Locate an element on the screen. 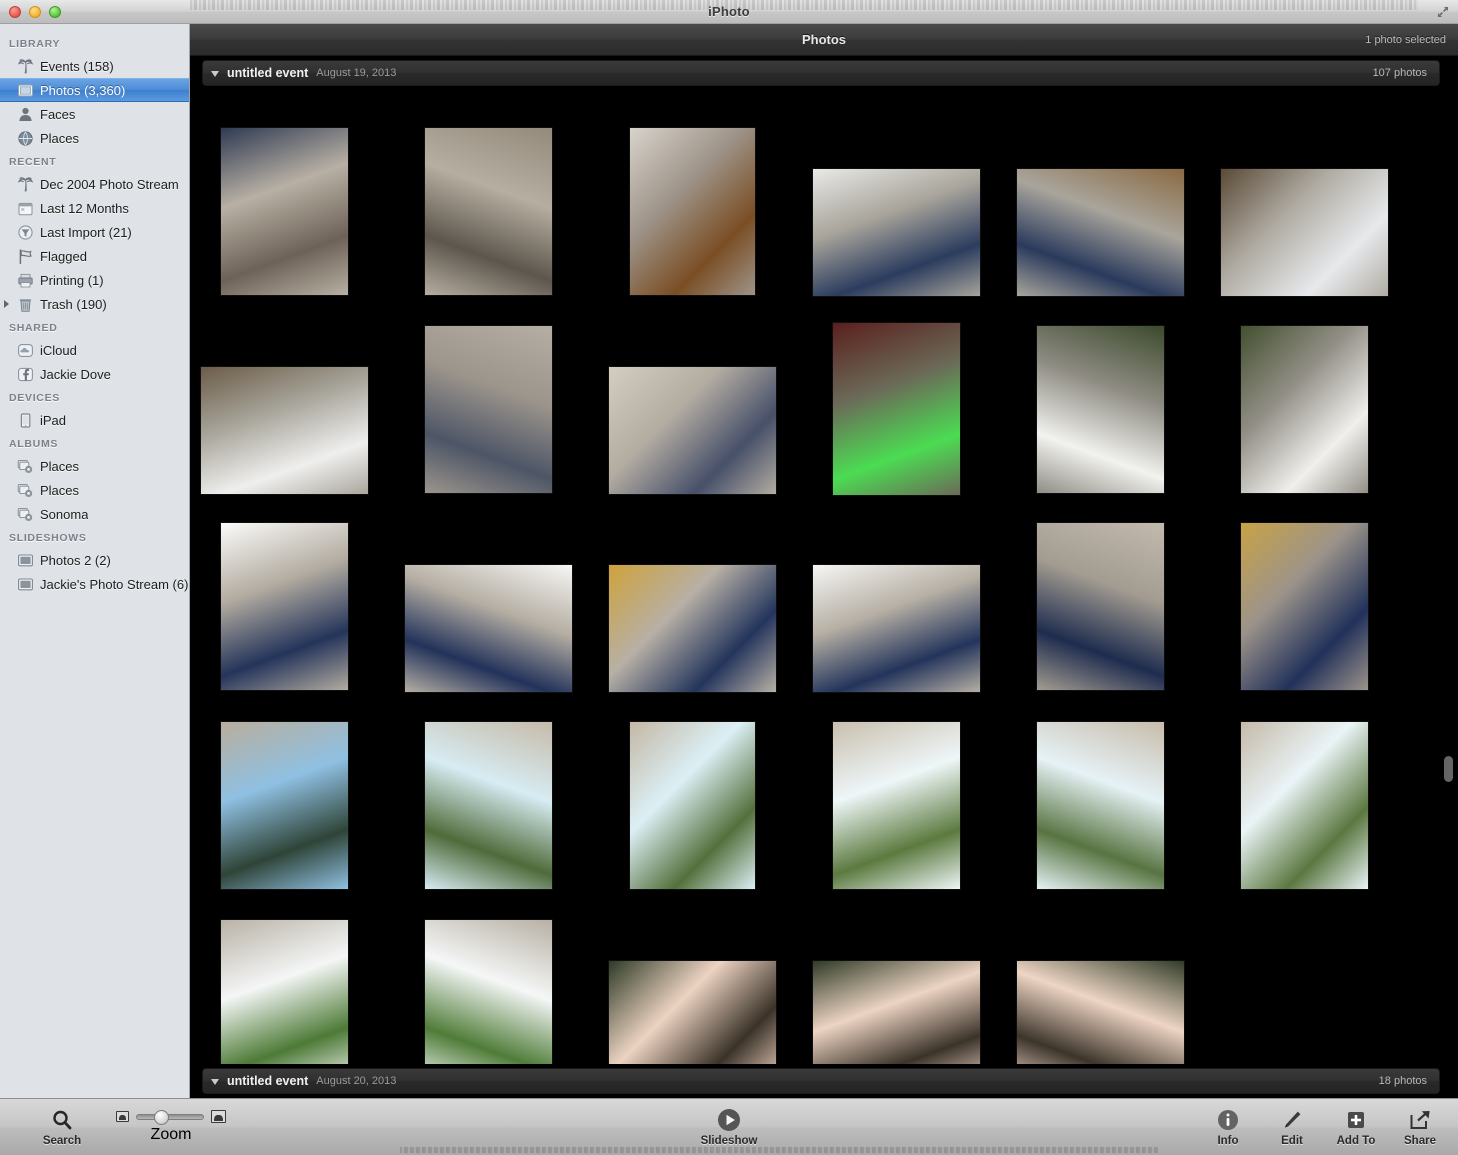 The image size is (1458, 1155). share-arrow-icon is located at coordinates (1420, 1120).